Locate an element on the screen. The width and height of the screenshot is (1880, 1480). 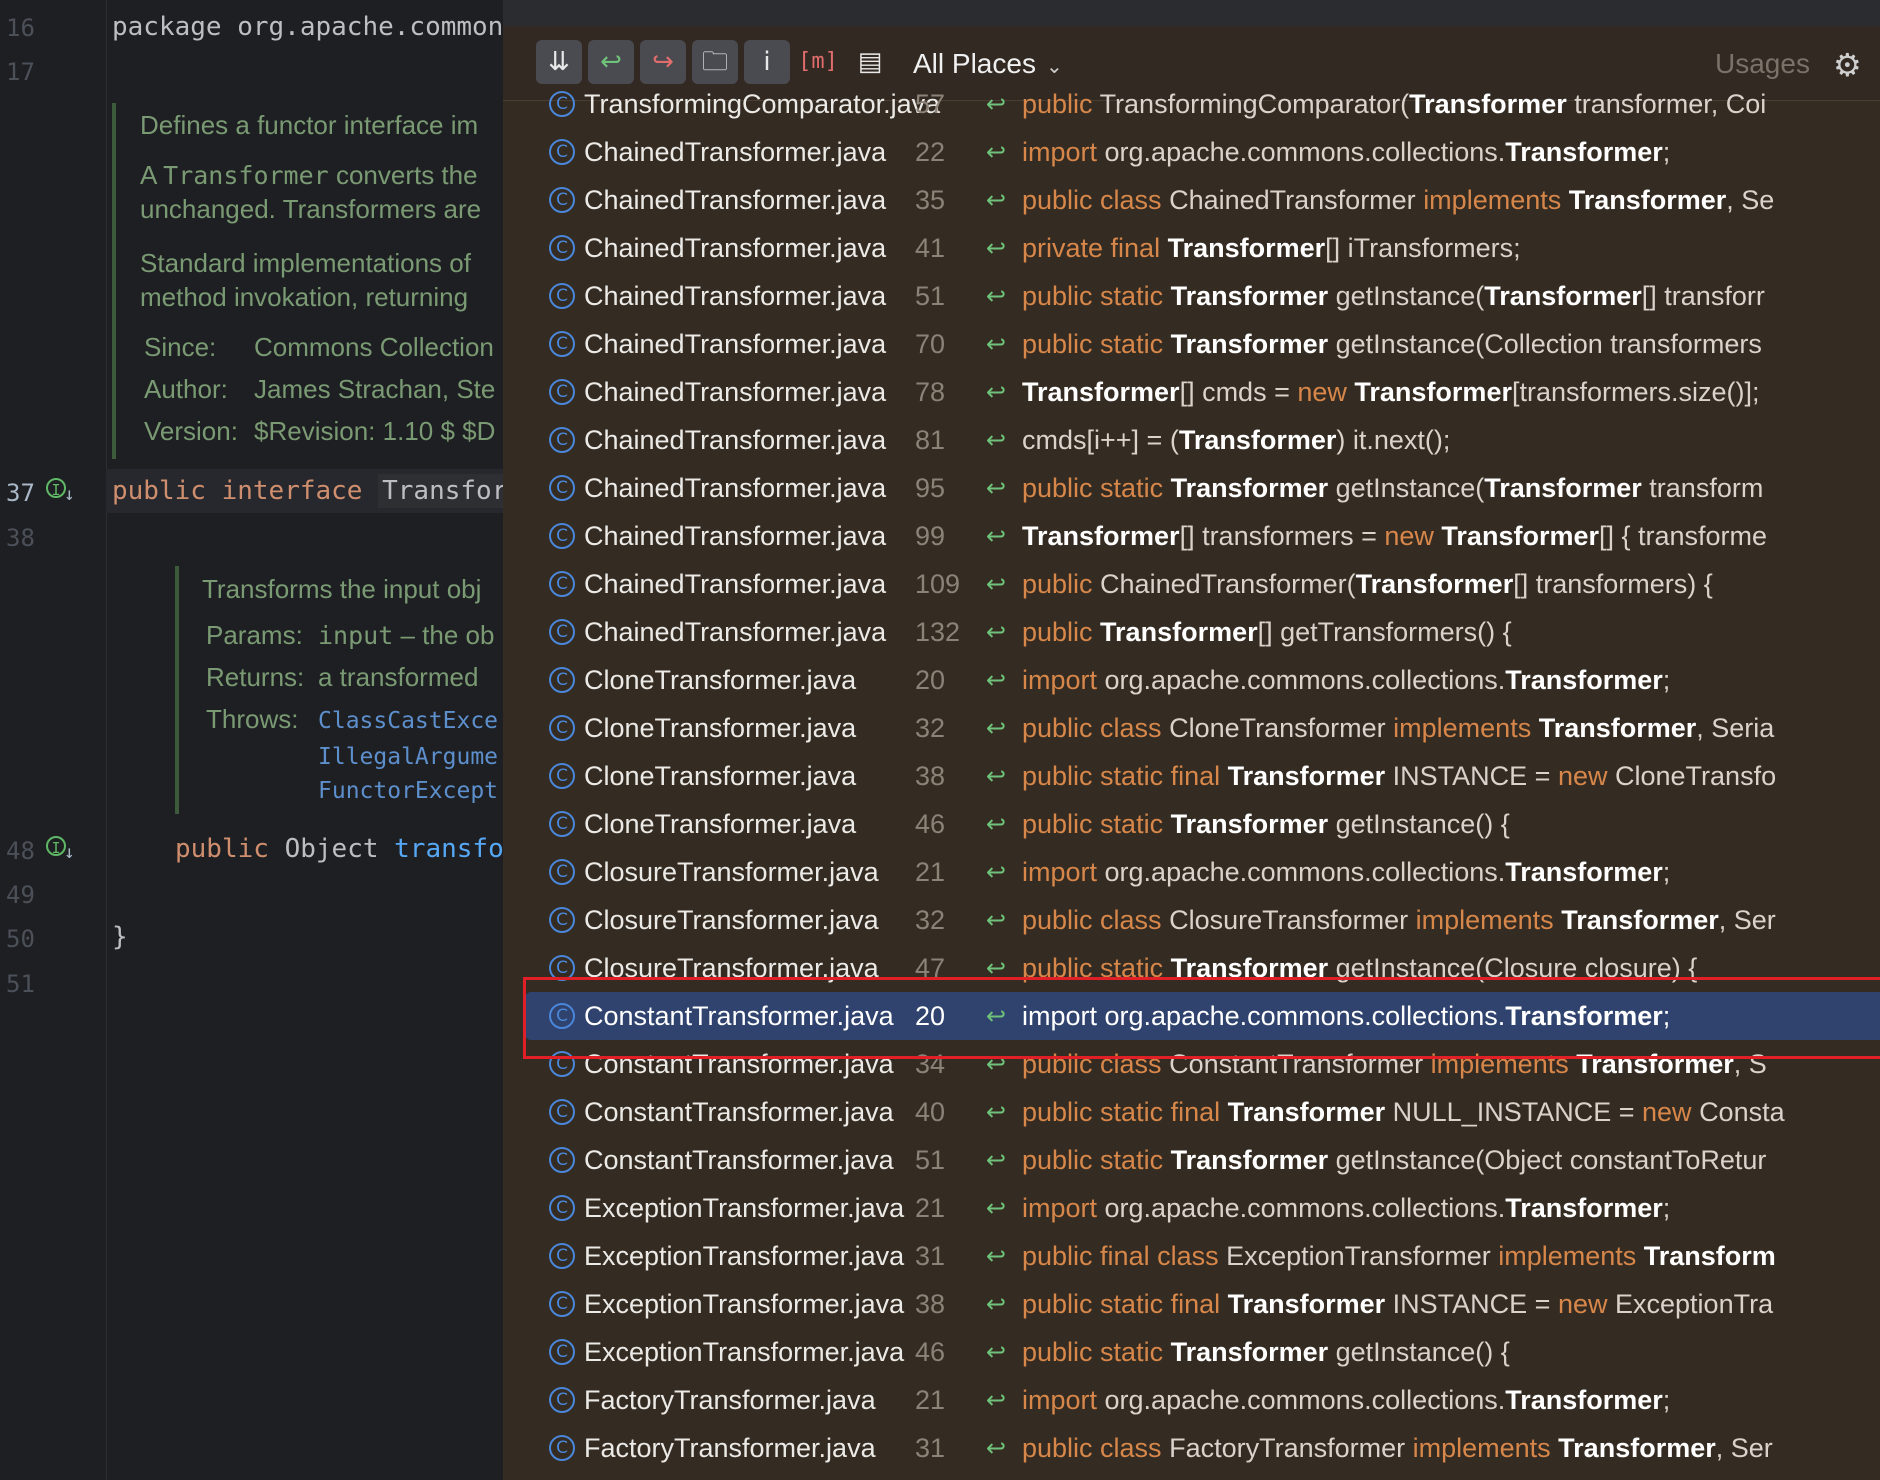
interface-name: Transfor is located at coordinates (440, 491).